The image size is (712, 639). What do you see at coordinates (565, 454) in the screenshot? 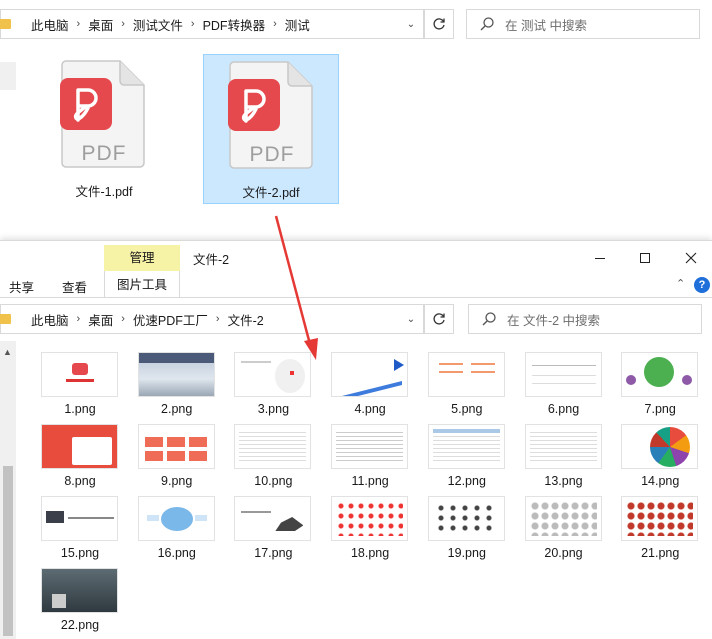
I see `image-tile: 13.png` at bounding box center [565, 454].